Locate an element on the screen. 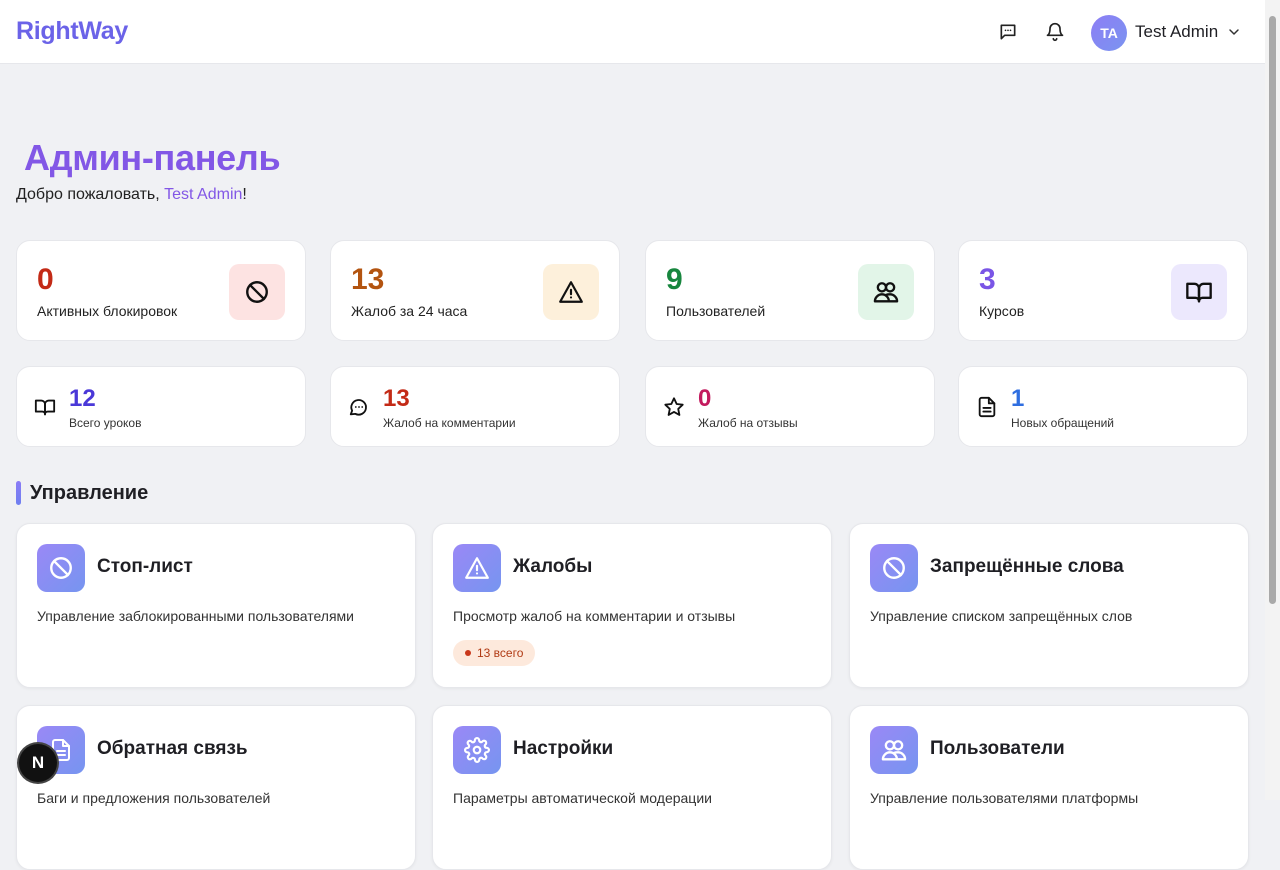 The image size is (1280, 870). manage-card-desc: Баги и предложения пользователей is located at coordinates (154, 798).